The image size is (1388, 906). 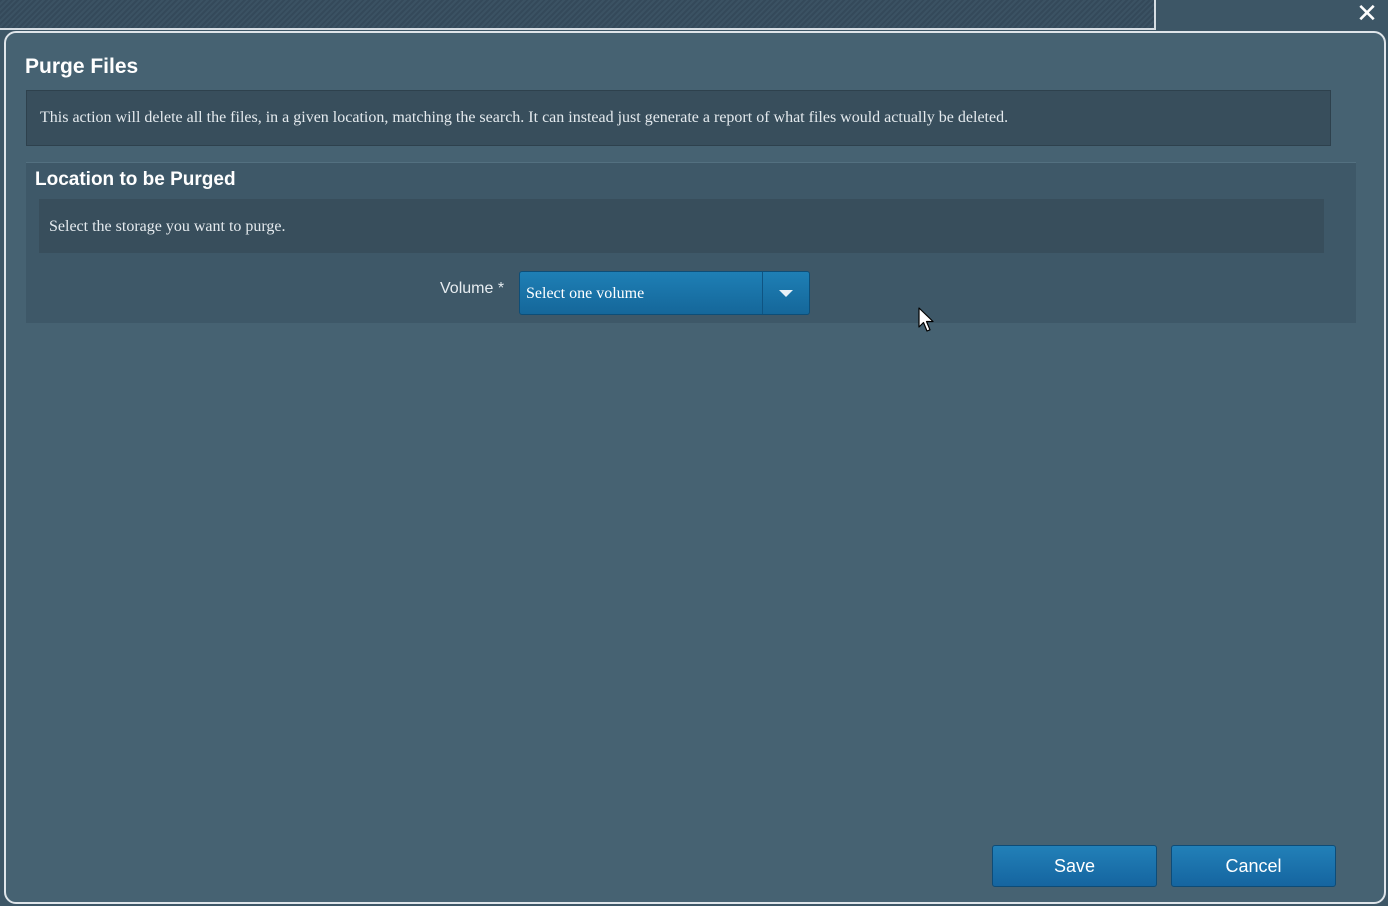 What do you see at coordinates (1074, 866) in the screenshot?
I see `save-button: Save` at bounding box center [1074, 866].